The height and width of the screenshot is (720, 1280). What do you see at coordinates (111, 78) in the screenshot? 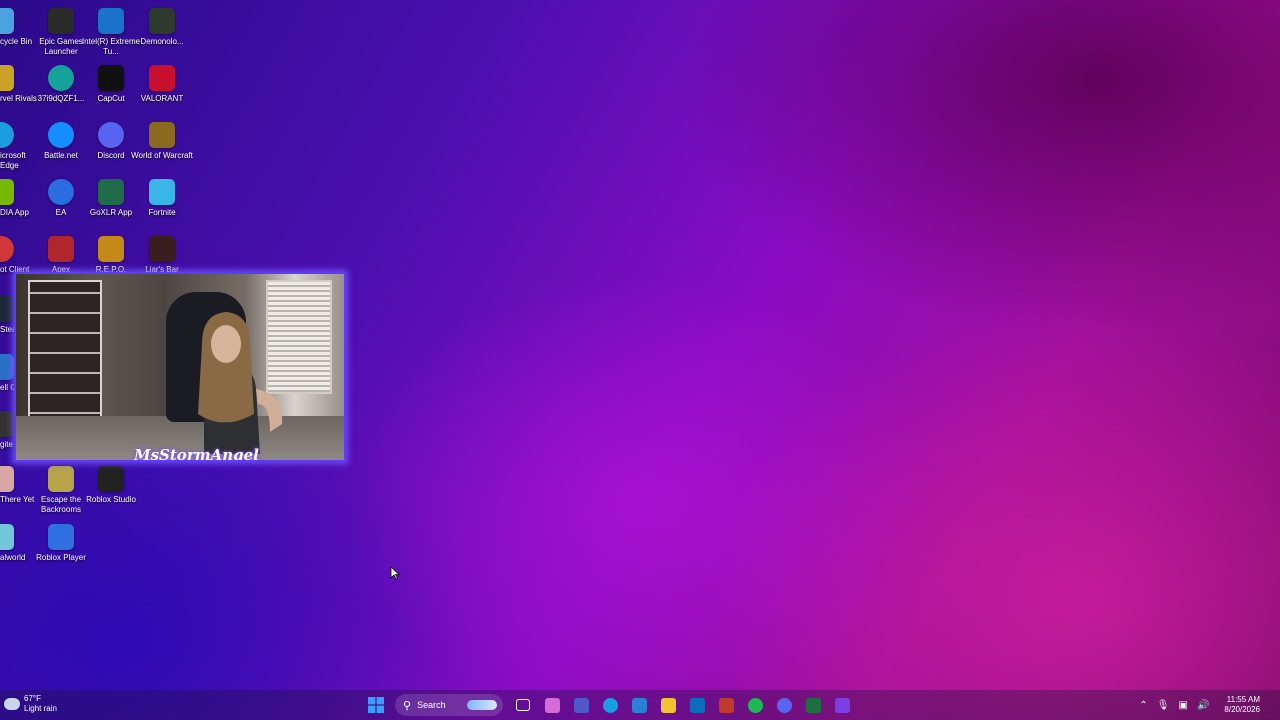
I see `capcut-icon` at bounding box center [111, 78].